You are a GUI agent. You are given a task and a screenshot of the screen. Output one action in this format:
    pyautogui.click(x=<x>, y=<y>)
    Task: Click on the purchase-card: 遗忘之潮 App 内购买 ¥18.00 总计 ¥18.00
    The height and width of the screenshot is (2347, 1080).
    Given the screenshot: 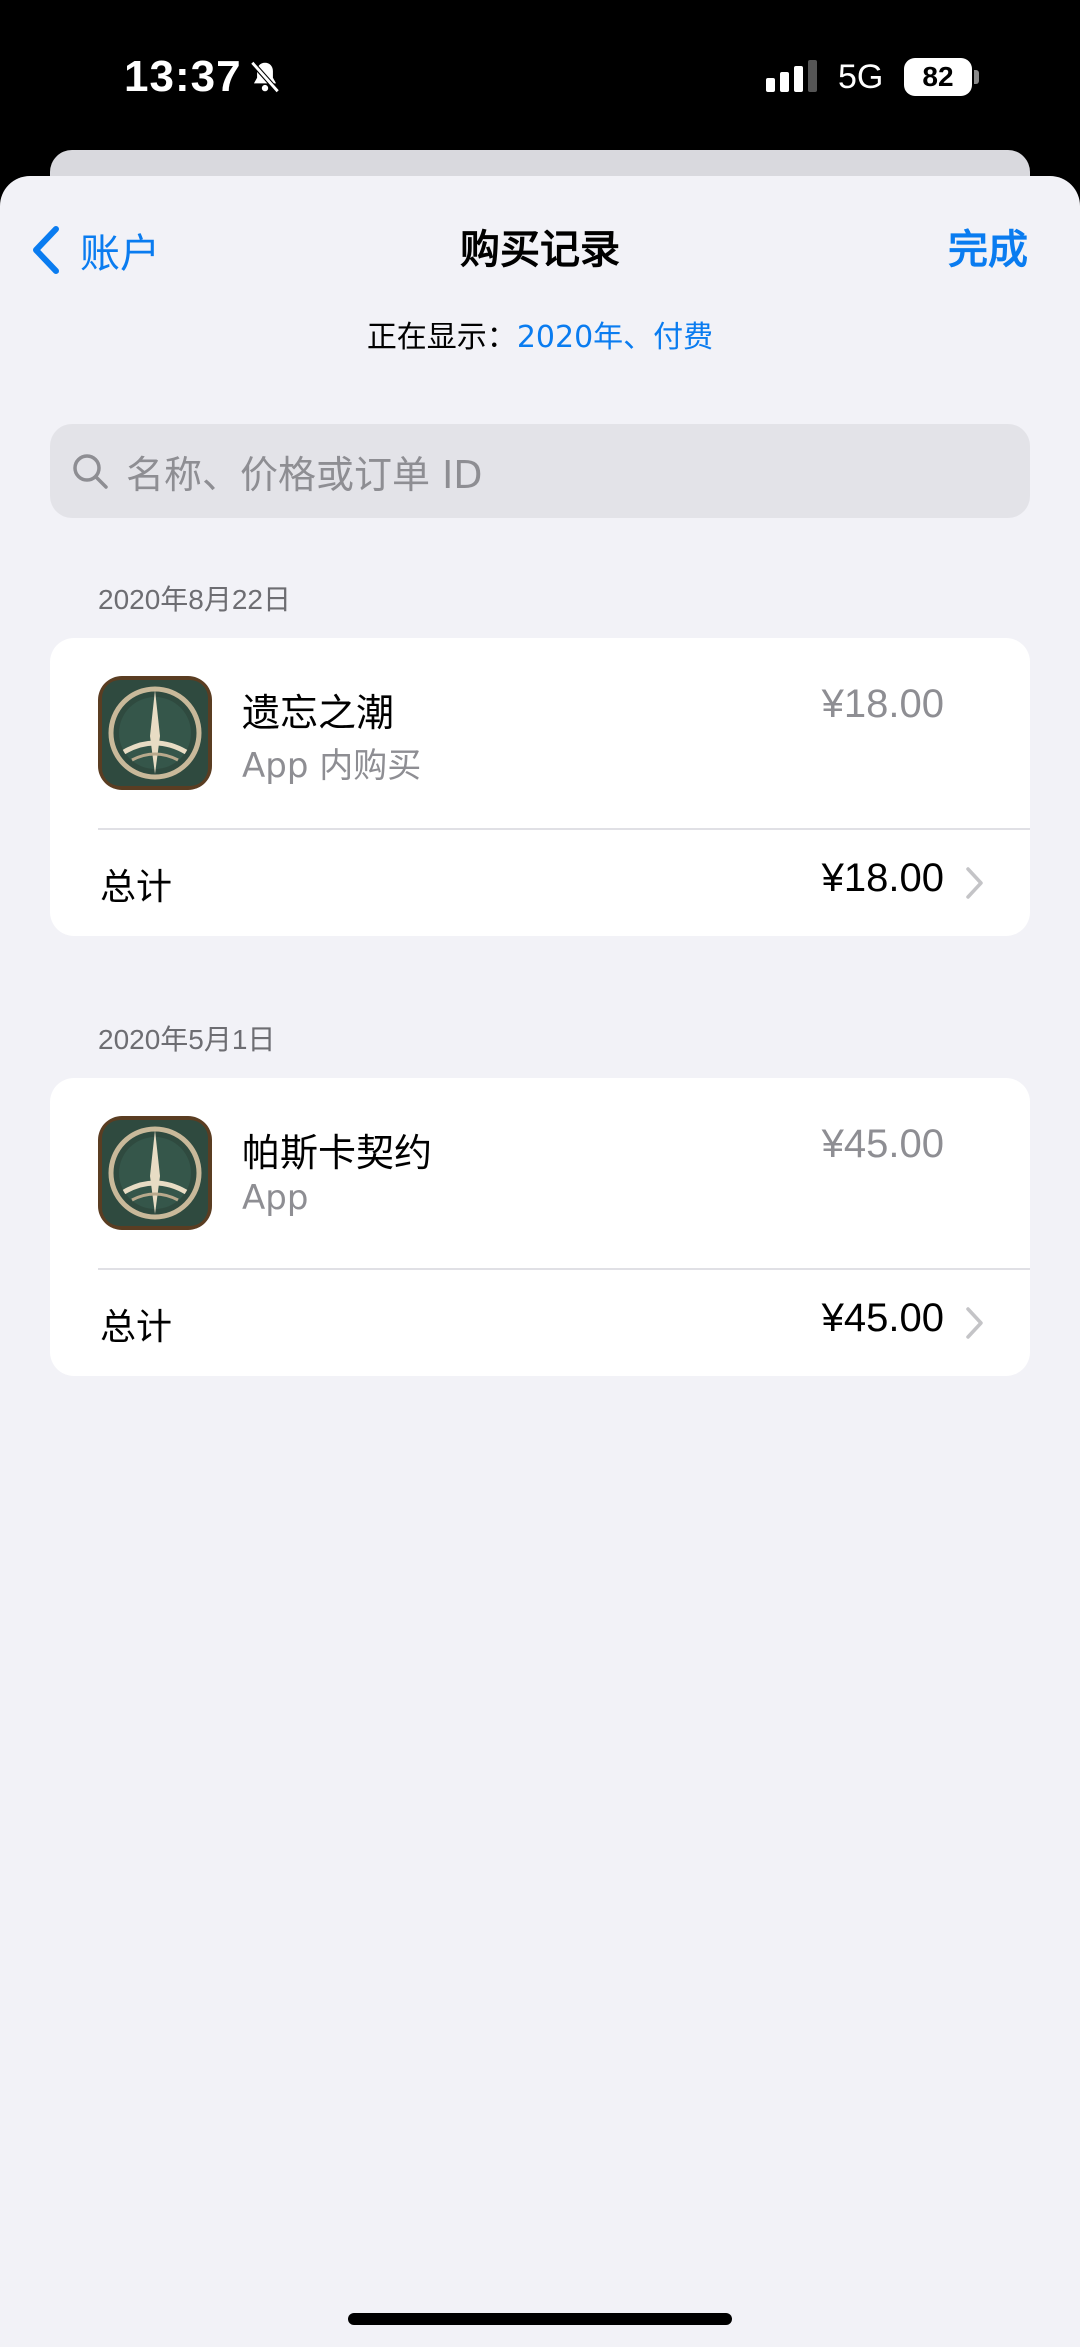 What is the action you would take?
    pyautogui.click(x=540, y=787)
    